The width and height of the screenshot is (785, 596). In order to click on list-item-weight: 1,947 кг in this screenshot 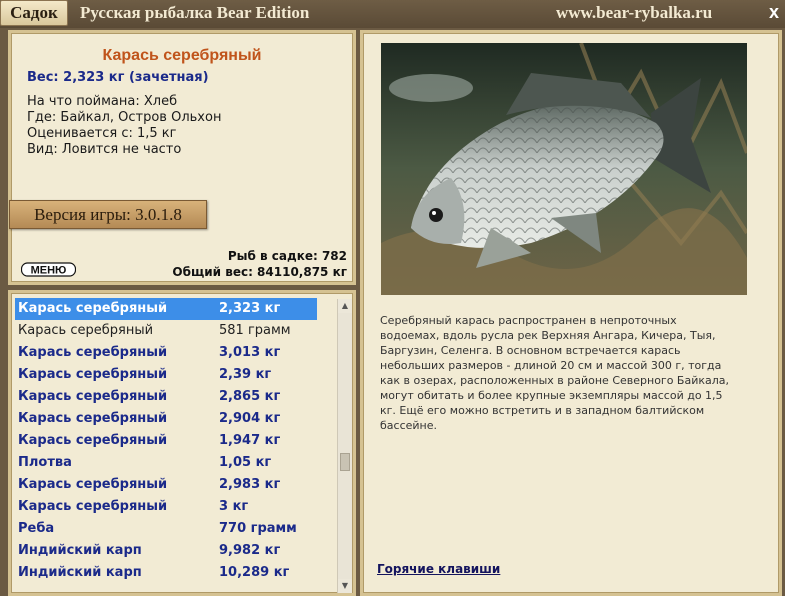, I will do `click(250, 440)`.